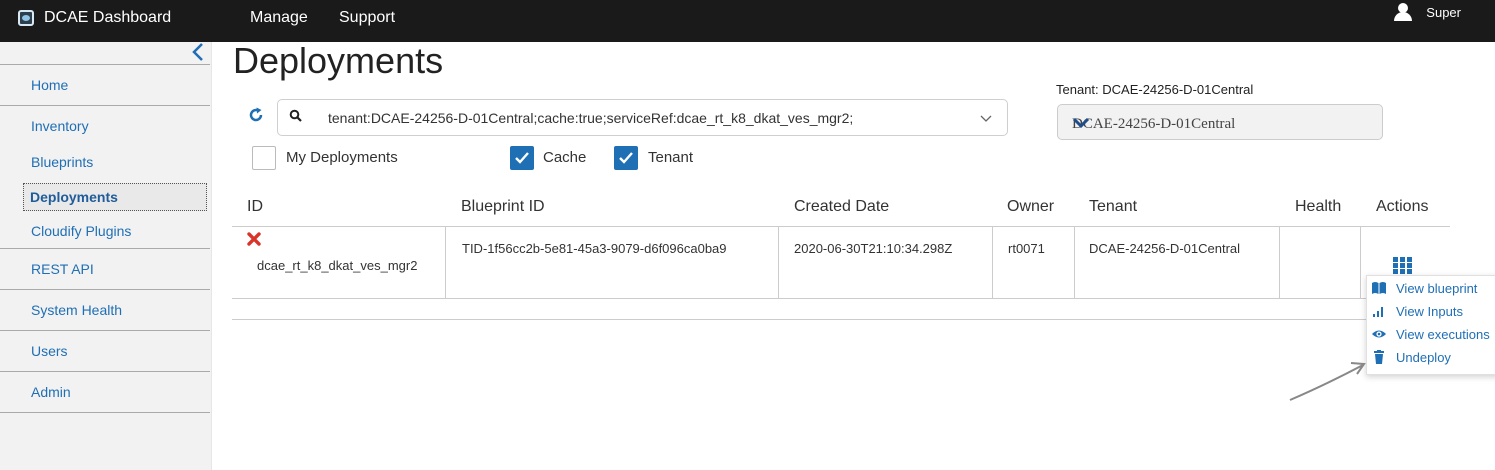 The height and width of the screenshot is (470, 1495). Describe the element at coordinates (799, 319) in the screenshot. I see `table-footer-divider` at that location.